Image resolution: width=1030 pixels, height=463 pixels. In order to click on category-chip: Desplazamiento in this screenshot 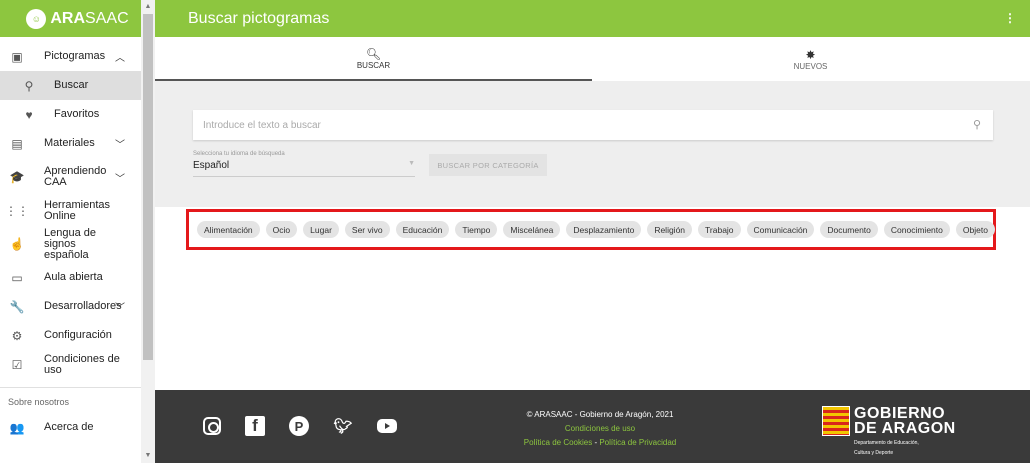, I will do `click(604, 229)`.